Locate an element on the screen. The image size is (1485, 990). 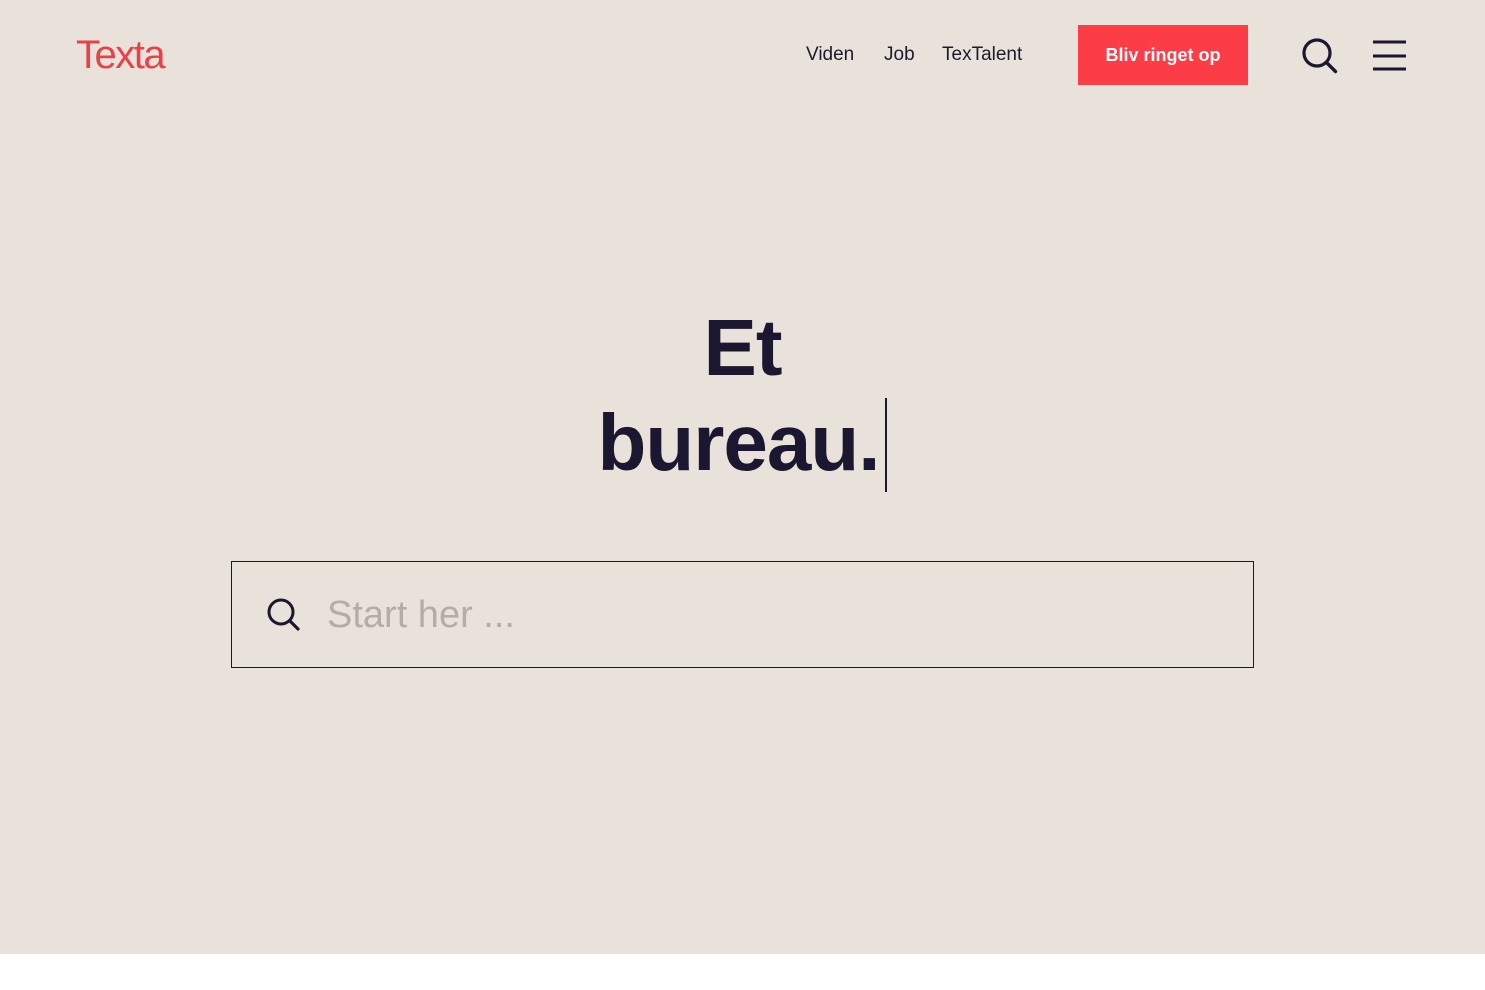
hero-search-box is located at coordinates (742, 614).